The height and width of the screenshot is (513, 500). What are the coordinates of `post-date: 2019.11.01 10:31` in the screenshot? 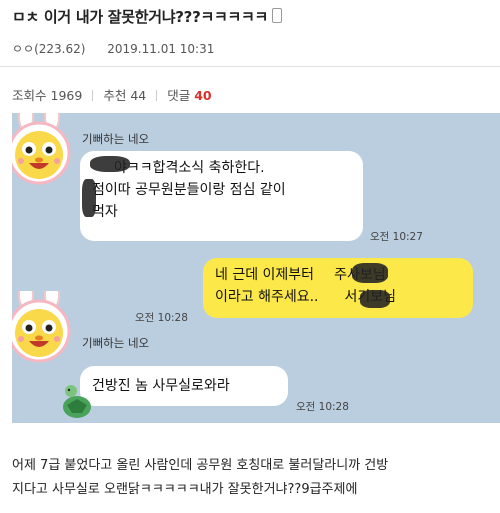 It's located at (161, 49).